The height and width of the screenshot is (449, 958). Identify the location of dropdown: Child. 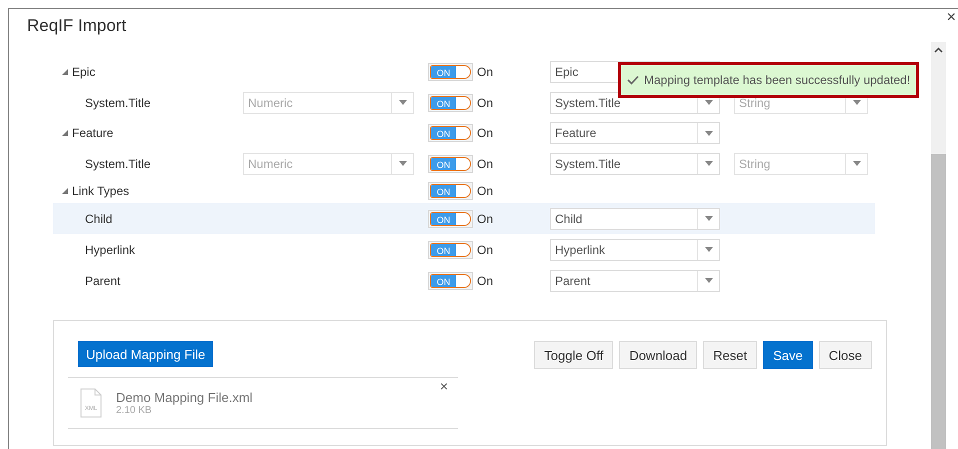
(635, 219).